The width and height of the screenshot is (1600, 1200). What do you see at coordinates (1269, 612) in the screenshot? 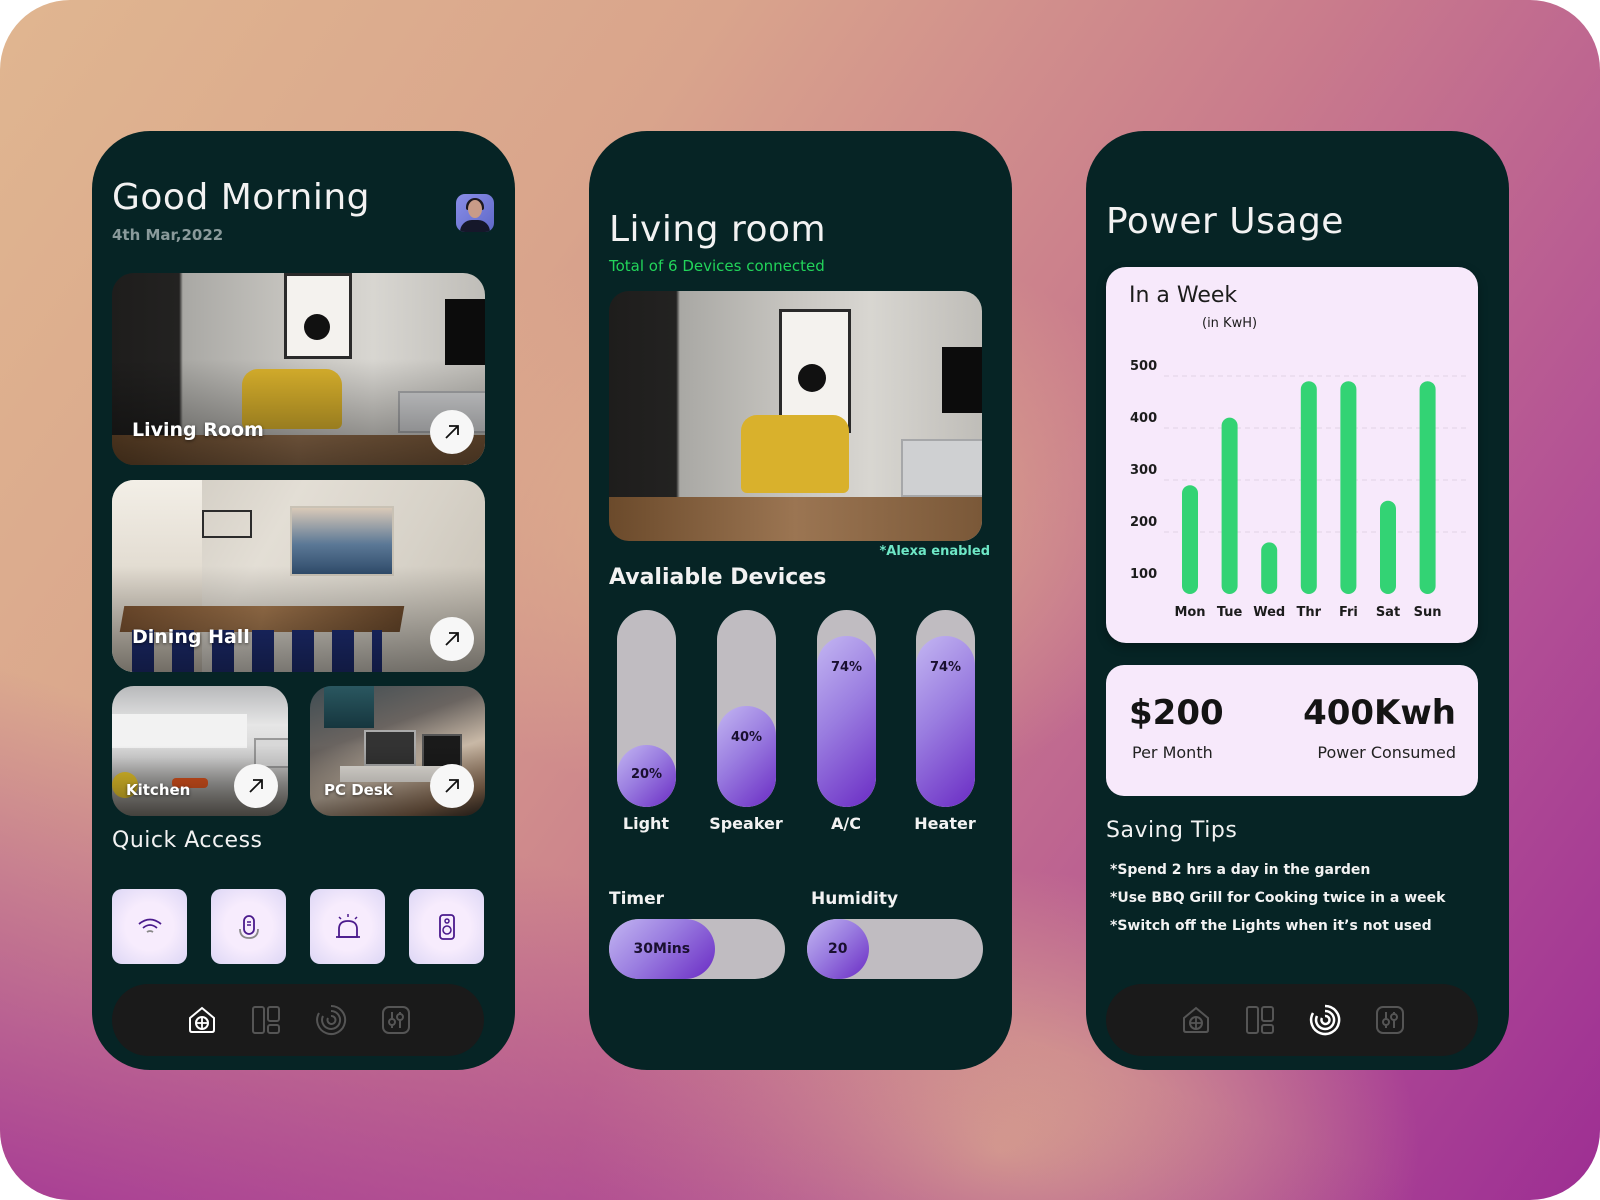
I see `x-tick-label: Wed` at bounding box center [1269, 612].